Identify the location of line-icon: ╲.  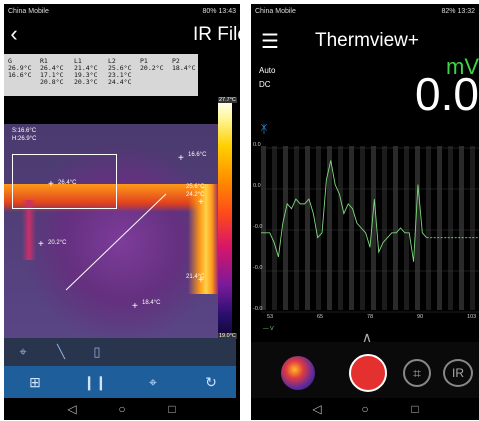
(61, 352).